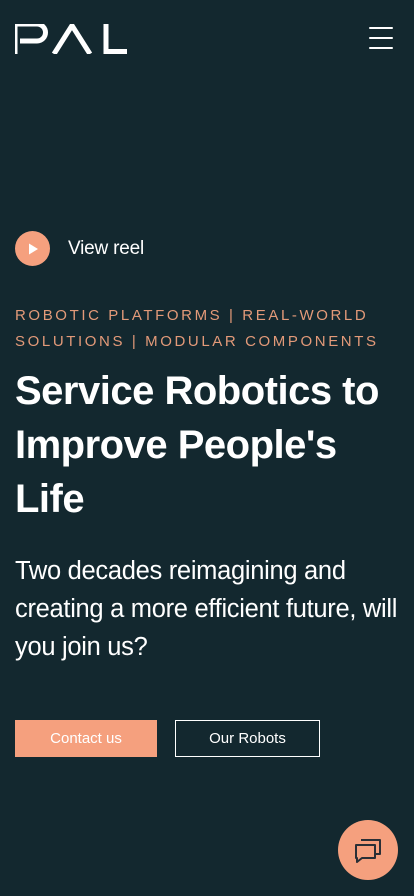 This screenshot has height=896, width=414. I want to click on view-reel-label: View reel, so click(106, 249).